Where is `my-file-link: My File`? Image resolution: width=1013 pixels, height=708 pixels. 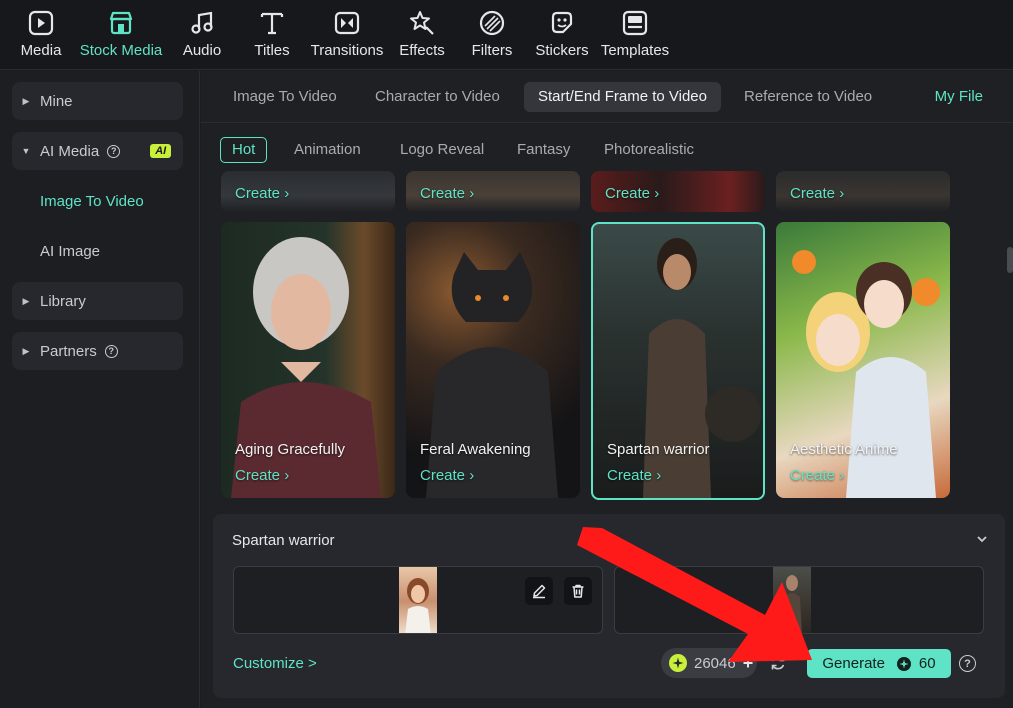 my-file-link: My File is located at coordinates (959, 97).